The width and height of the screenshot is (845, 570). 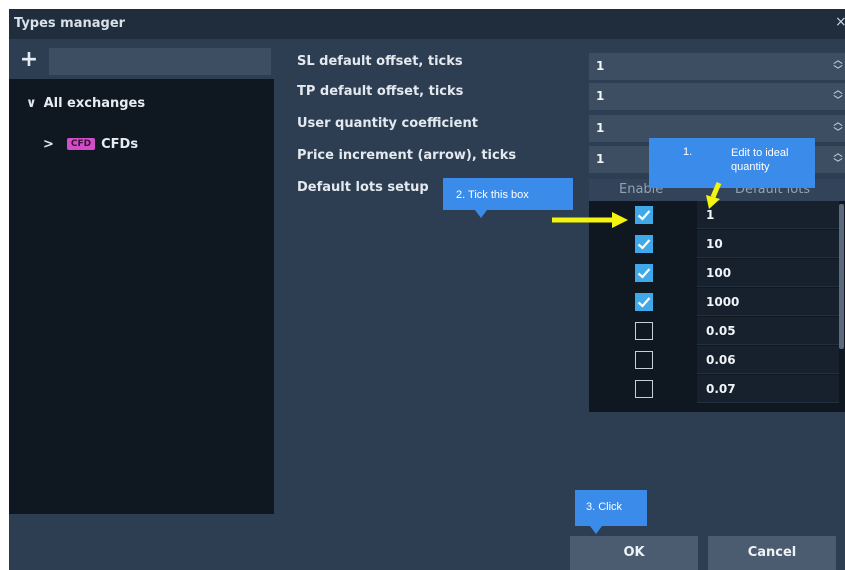 I want to click on quantity-coefficient-value: 1, so click(x=600, y=128).